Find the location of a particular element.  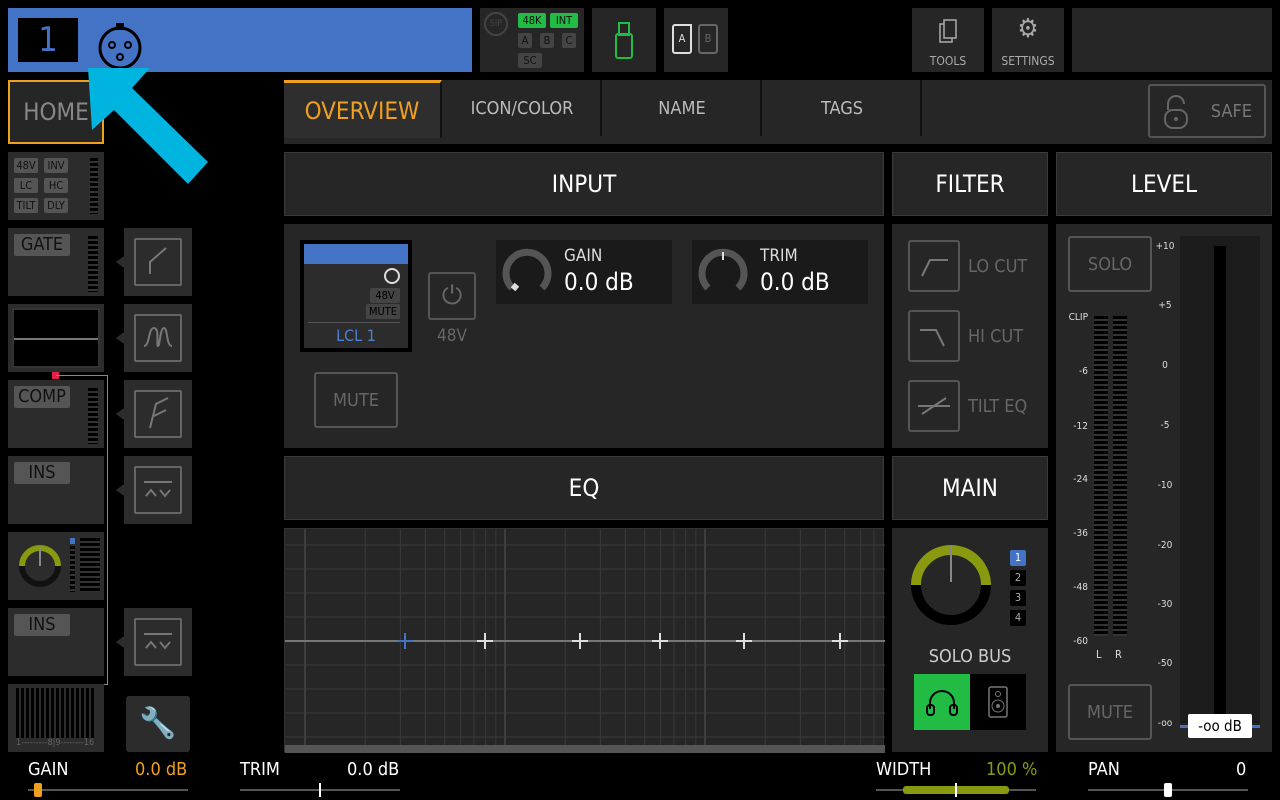

input-header: INPUT is located at coordinates (584, 184).